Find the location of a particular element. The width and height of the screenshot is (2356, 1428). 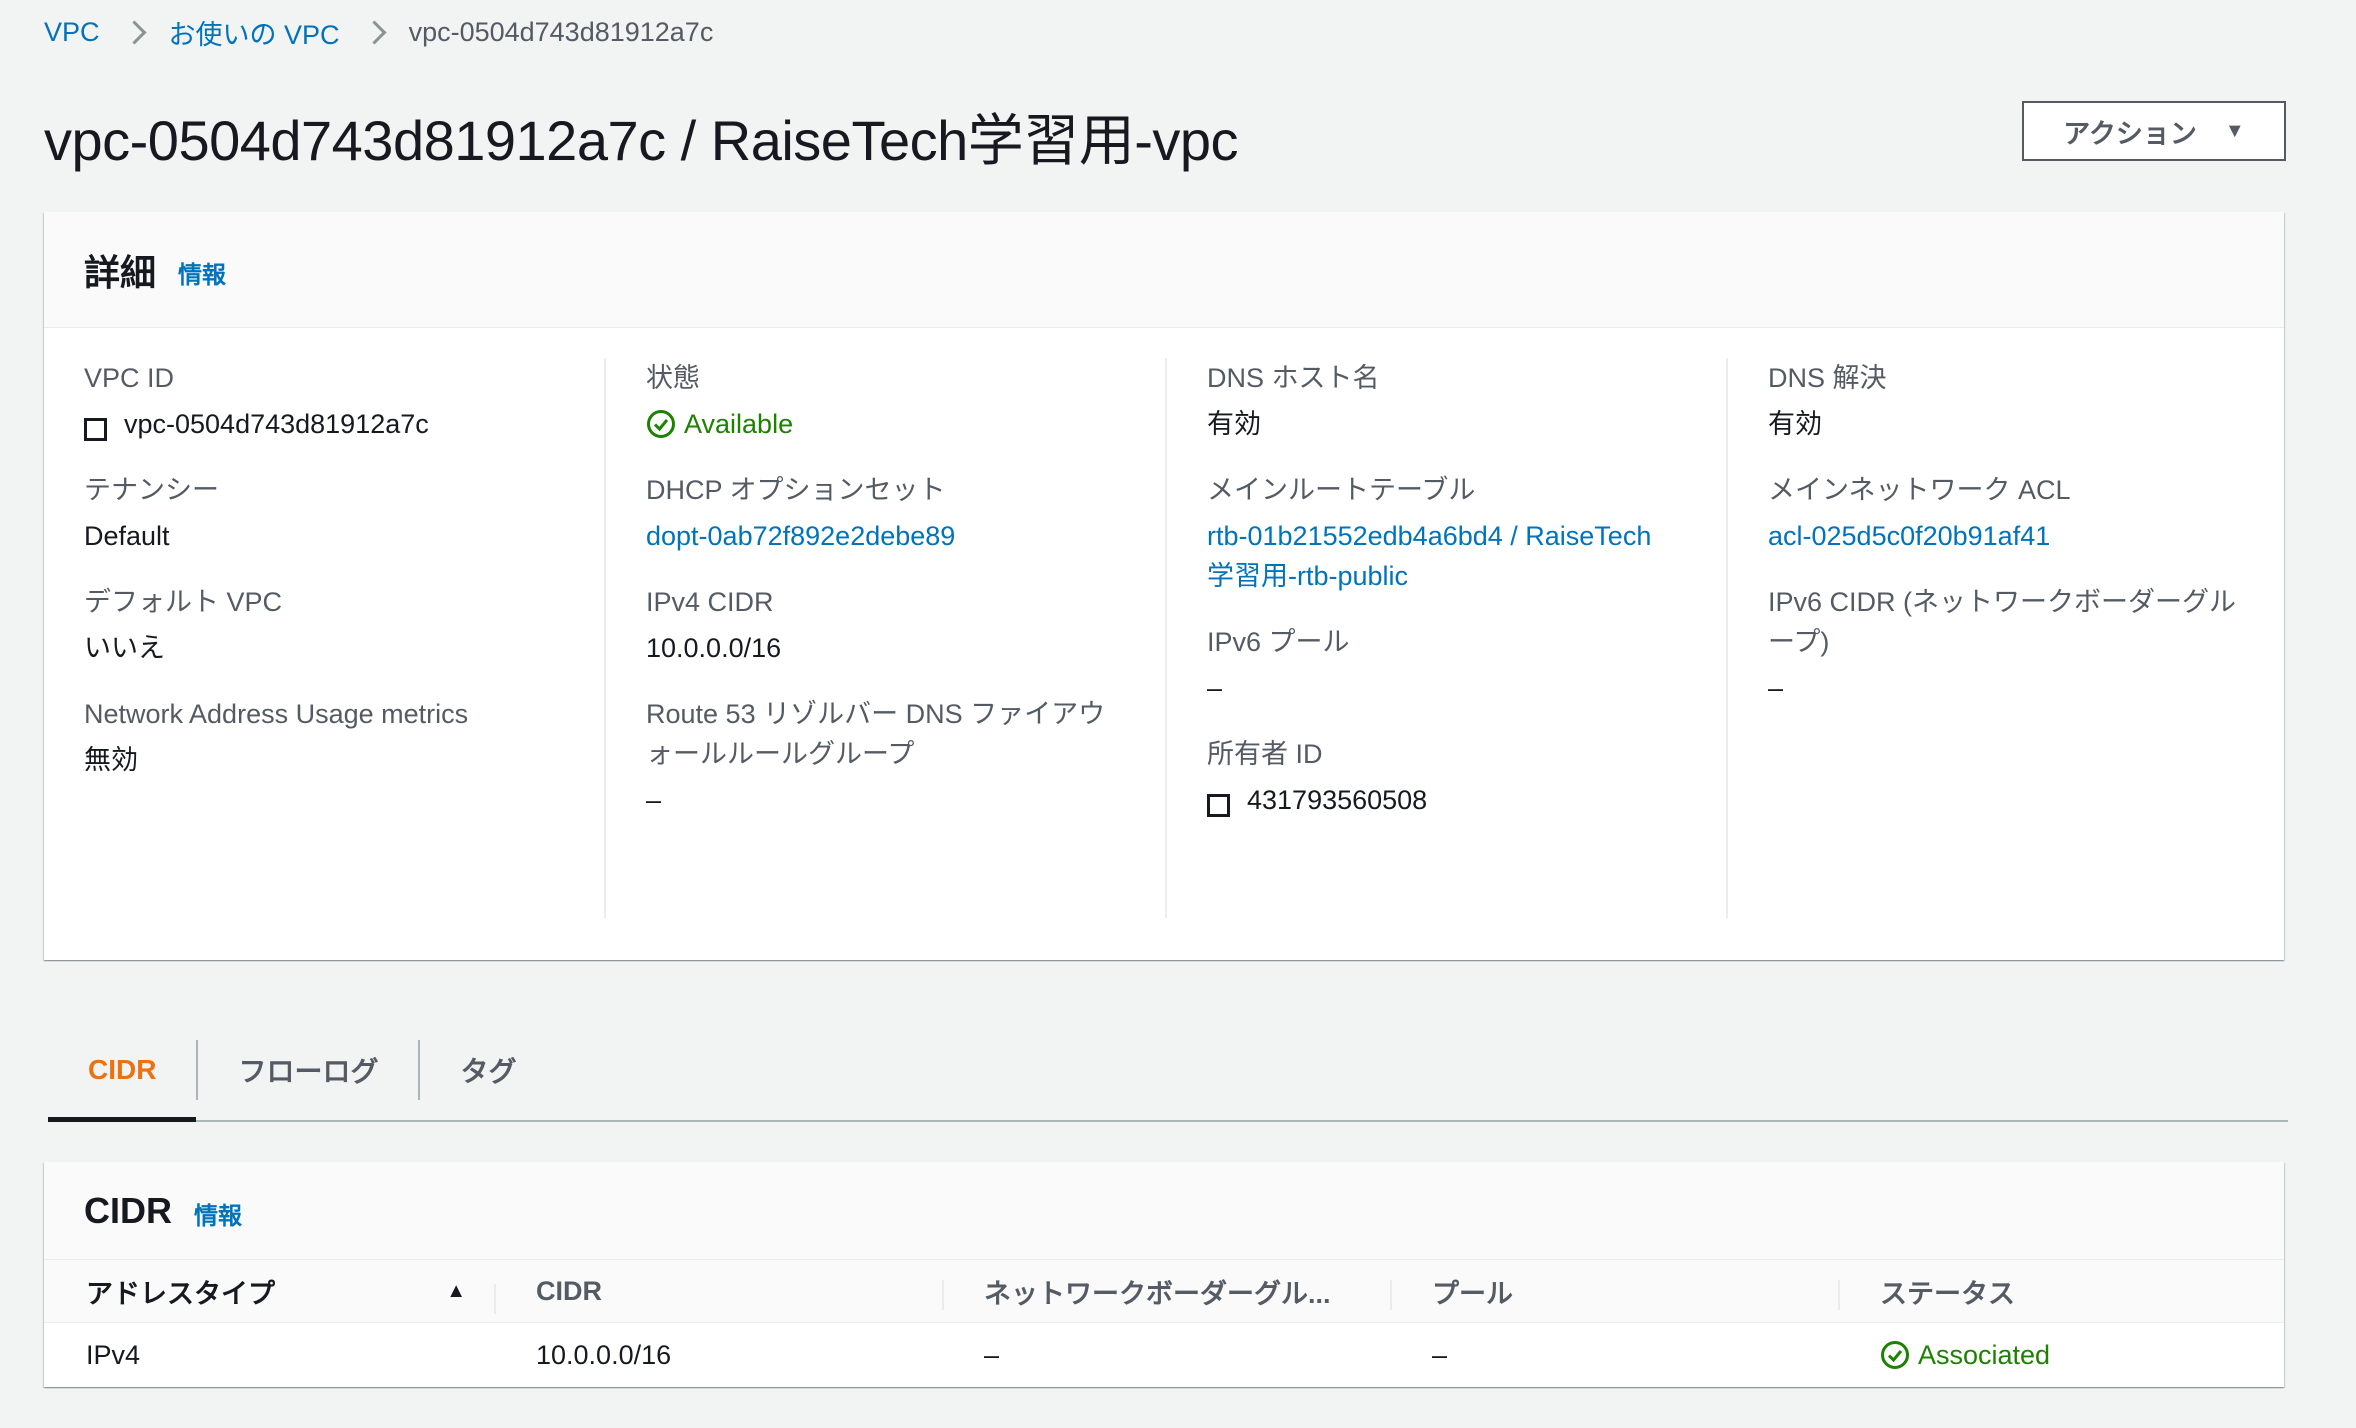

ipv6-pool-value: – is located at coordinates (1215, 688).